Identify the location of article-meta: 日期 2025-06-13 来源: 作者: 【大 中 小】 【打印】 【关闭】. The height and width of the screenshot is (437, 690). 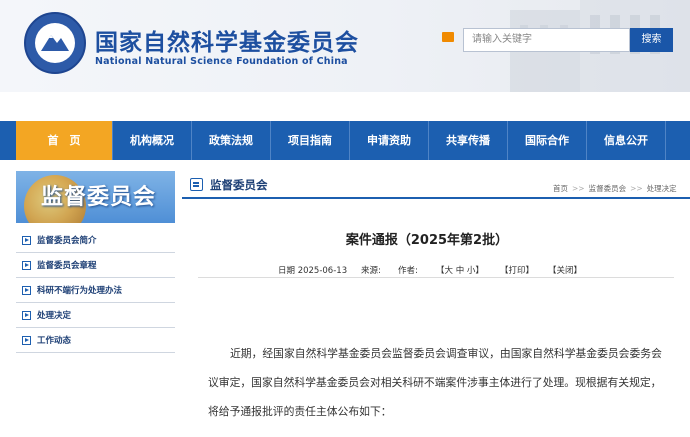
(436, 268).